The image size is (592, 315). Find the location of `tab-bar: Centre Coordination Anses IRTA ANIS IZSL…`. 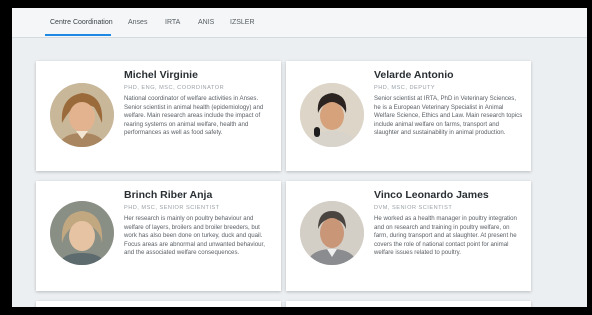

tab-bar: Centre Coordination Anses IRTA ANIS IZSL… is located at coordinates (299, 23).